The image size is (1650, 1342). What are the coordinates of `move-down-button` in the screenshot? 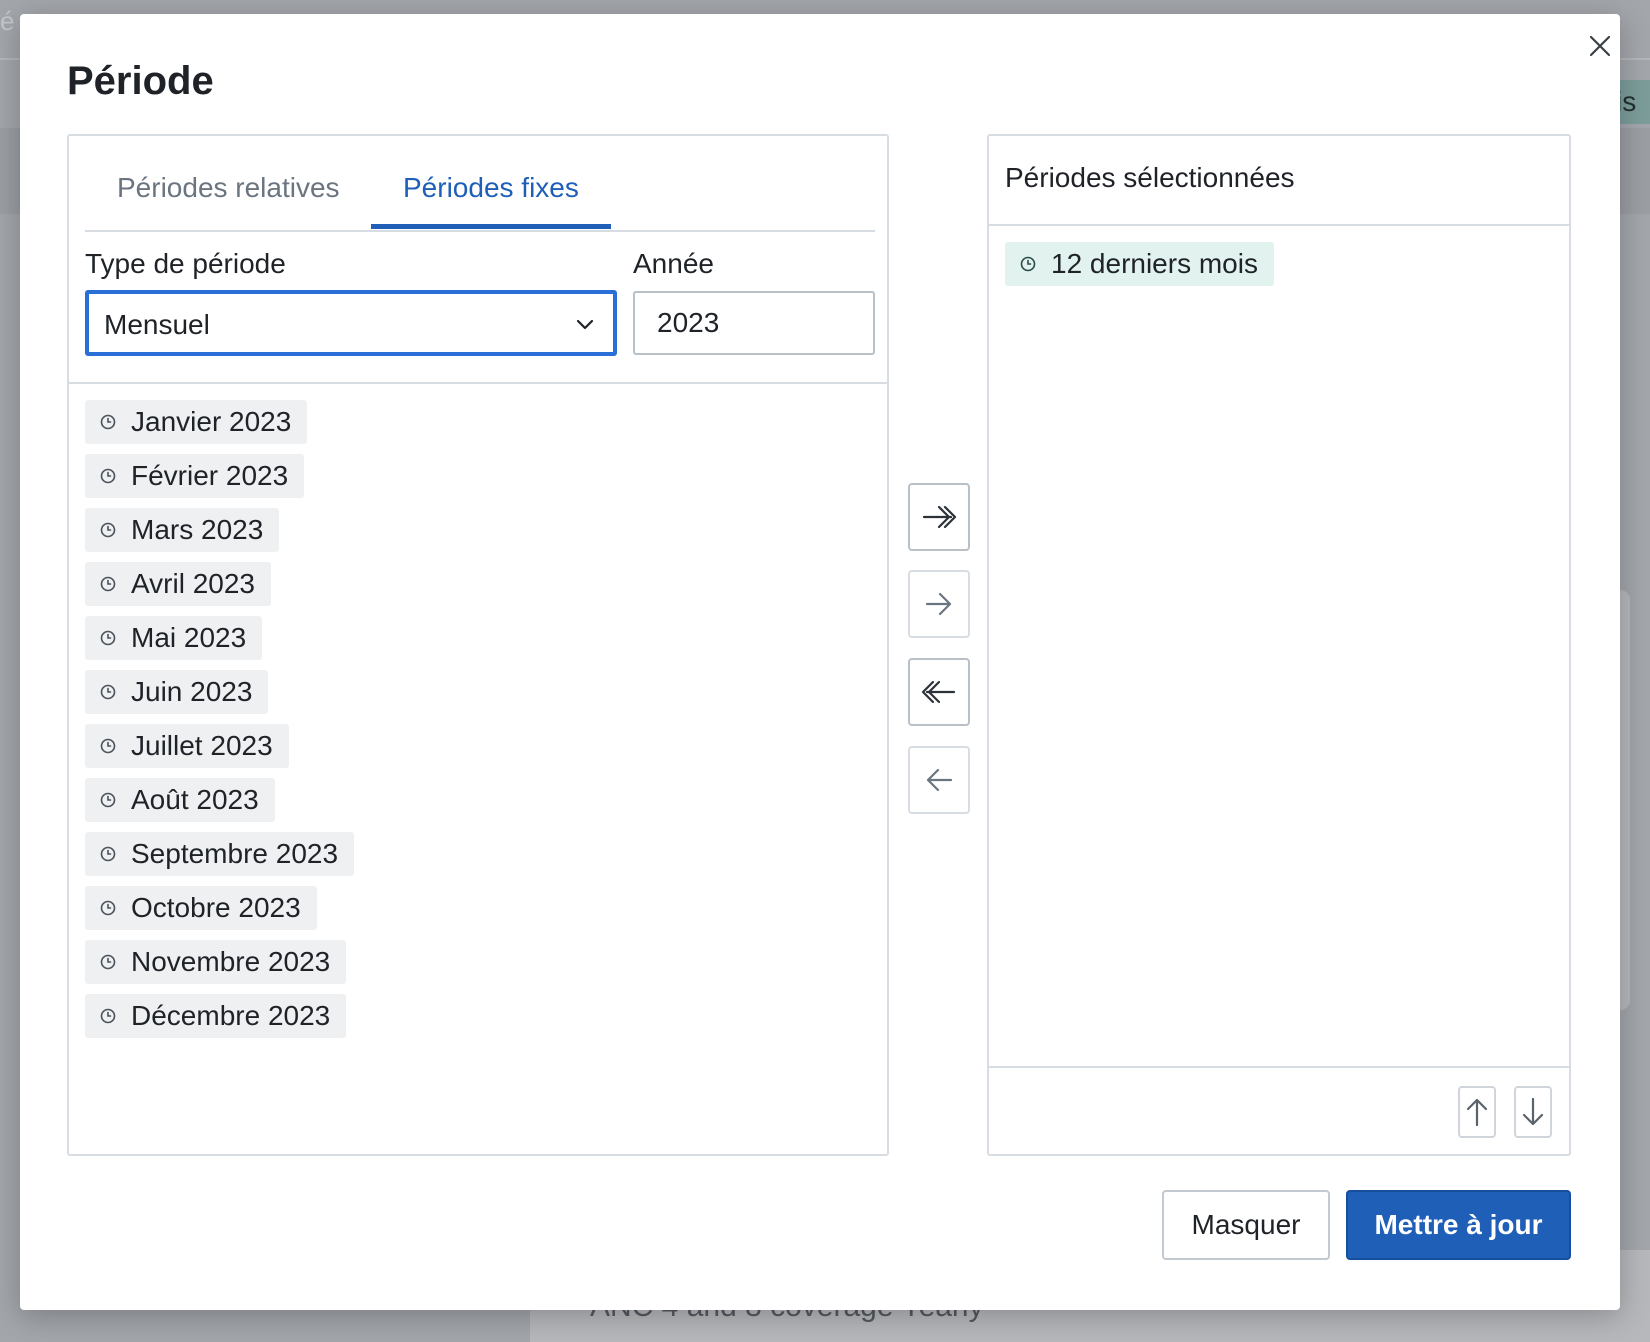 It's located at (1533, 1112).